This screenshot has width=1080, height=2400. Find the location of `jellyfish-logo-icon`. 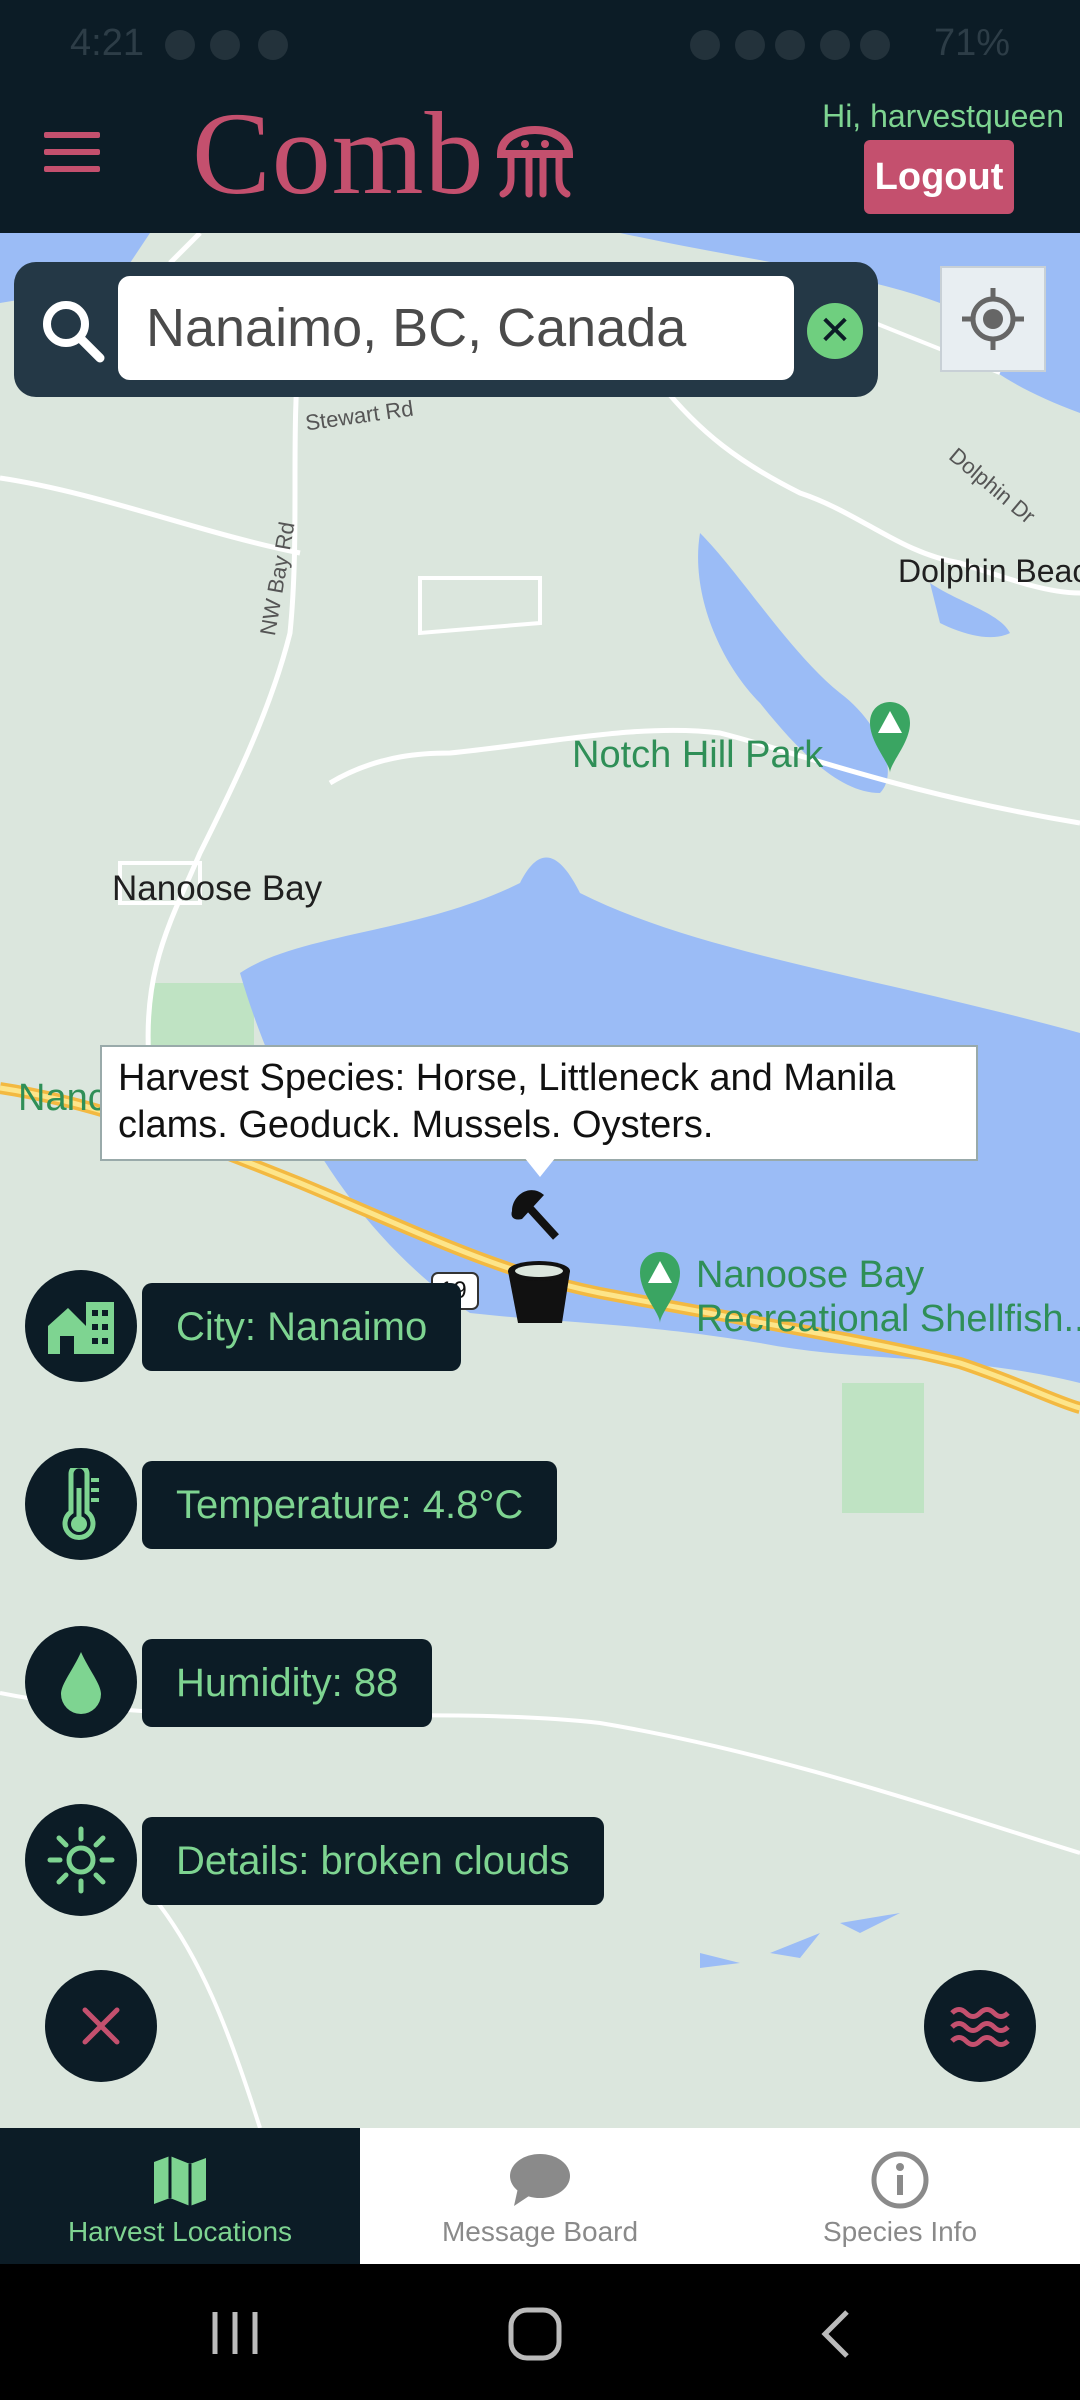

jellyfish-logo-icon is located at coordinates (535, 162).